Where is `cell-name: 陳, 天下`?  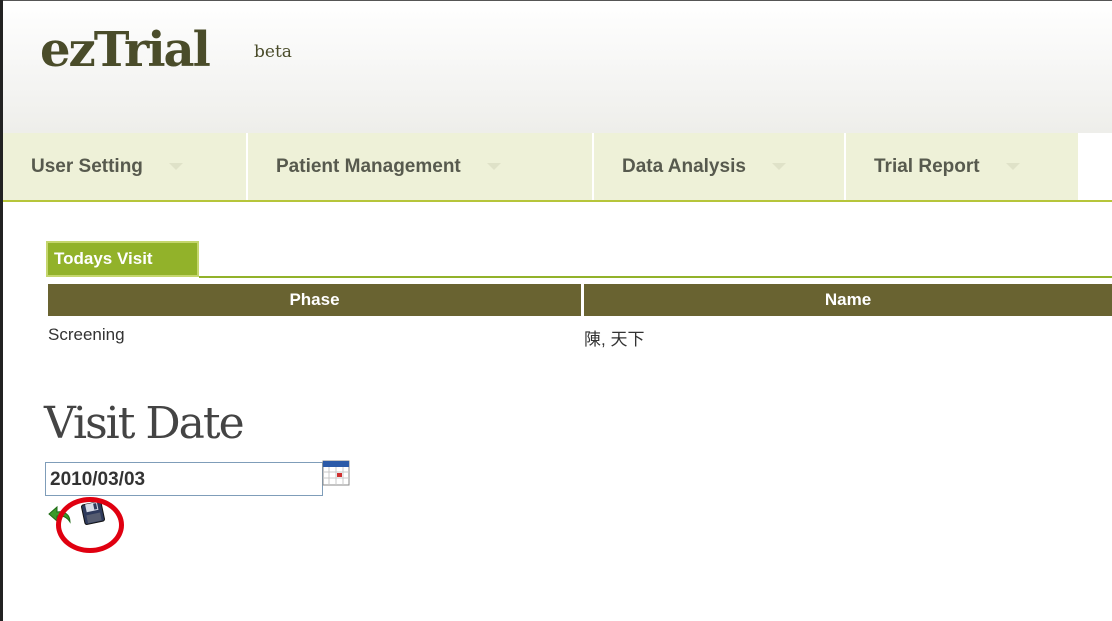 cell-name: 陳, 天下 is located at coordinates (614, 339).